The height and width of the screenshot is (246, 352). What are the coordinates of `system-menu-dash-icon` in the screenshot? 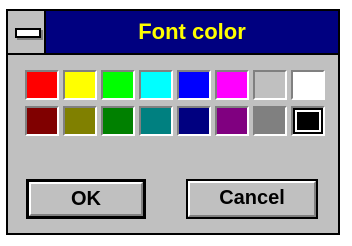 It's located at (28, 33).